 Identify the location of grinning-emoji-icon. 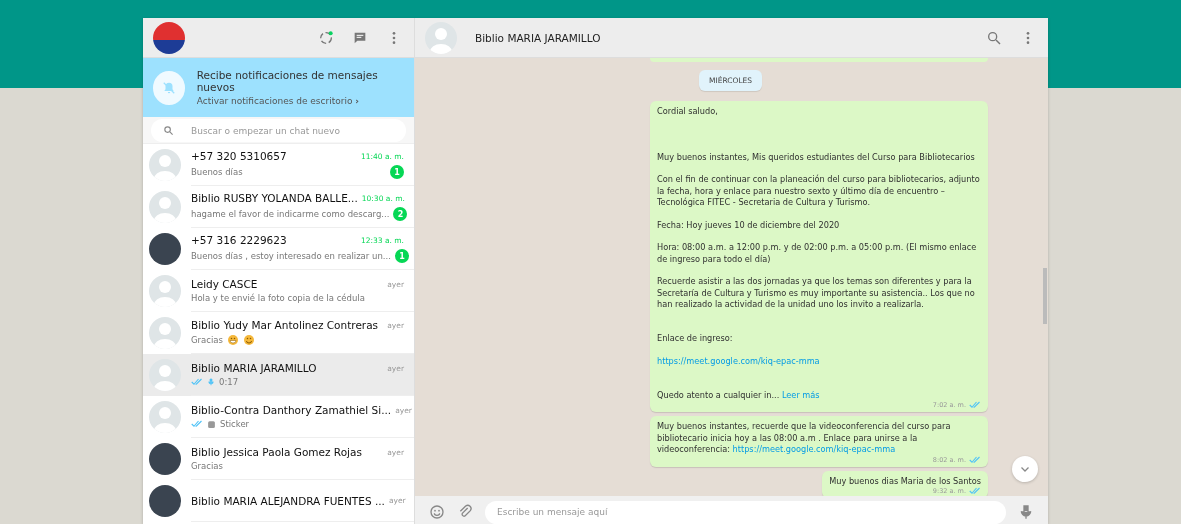
(232, 340).